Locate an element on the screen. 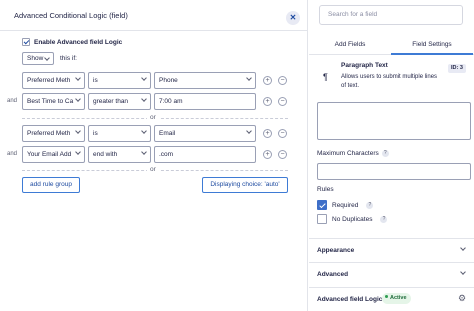 The width and height of the screenshot is (474, 311). this-if-label: this if: is located at coordinates (68, 58).